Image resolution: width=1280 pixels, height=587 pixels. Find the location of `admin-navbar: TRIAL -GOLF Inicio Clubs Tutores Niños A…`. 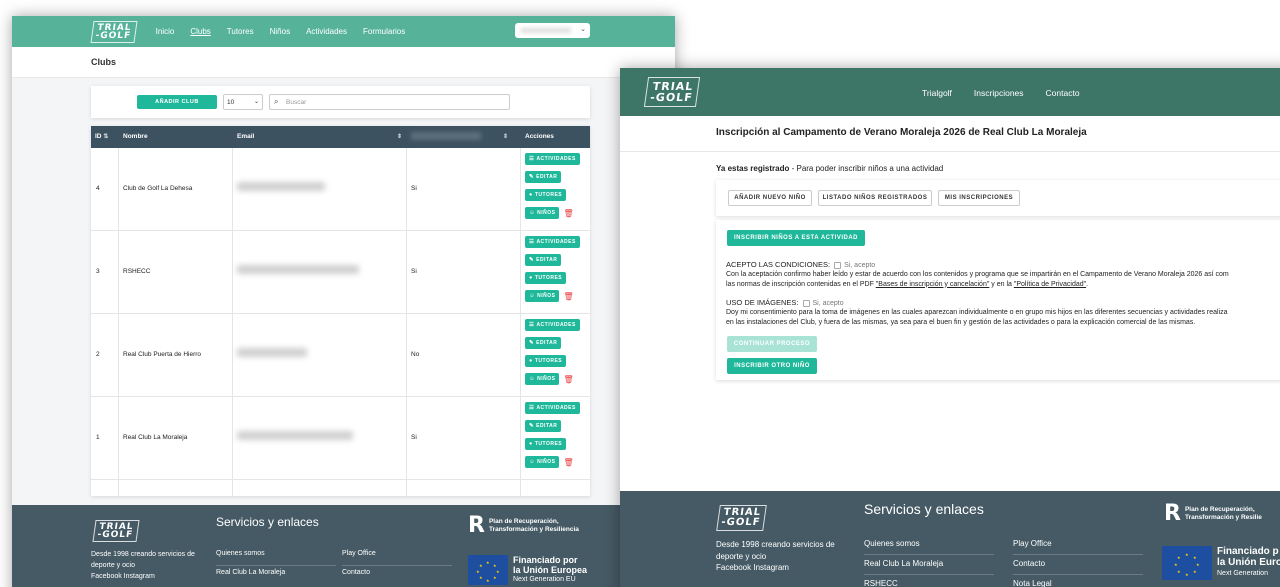

admin-navbar: TRIAL -GOLF Inicio Clubs Tutores Niños A… is located at coordinates (343, 31).